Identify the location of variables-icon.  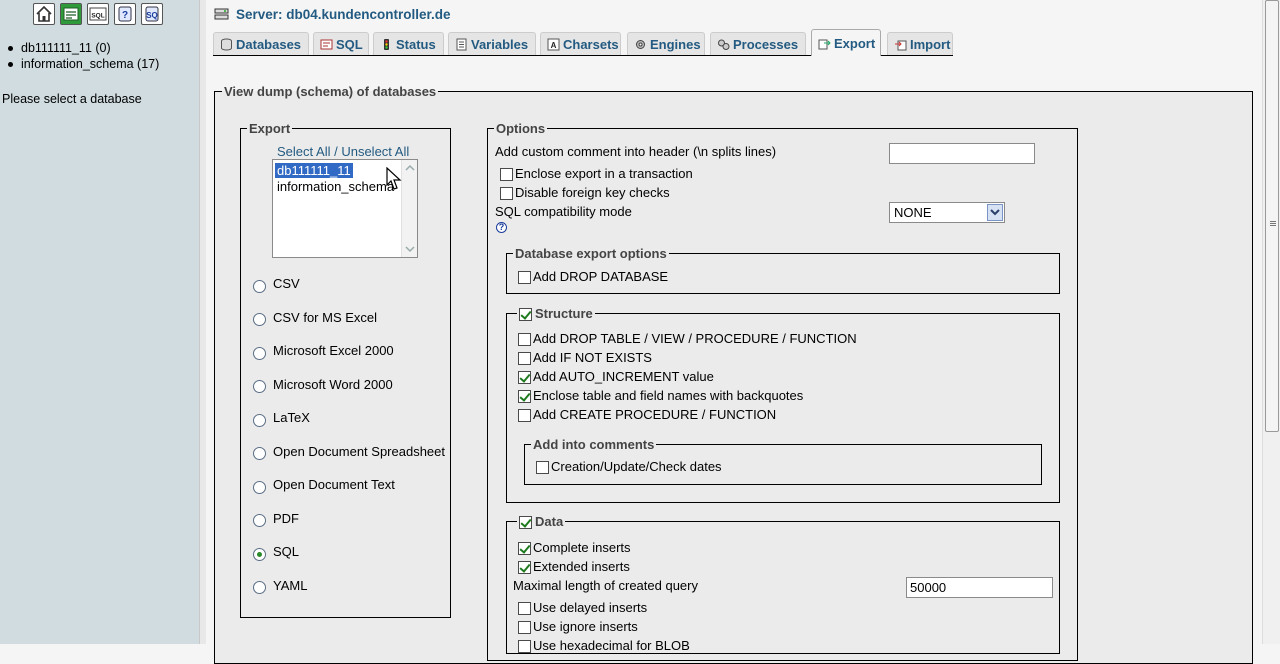
(461, 44).